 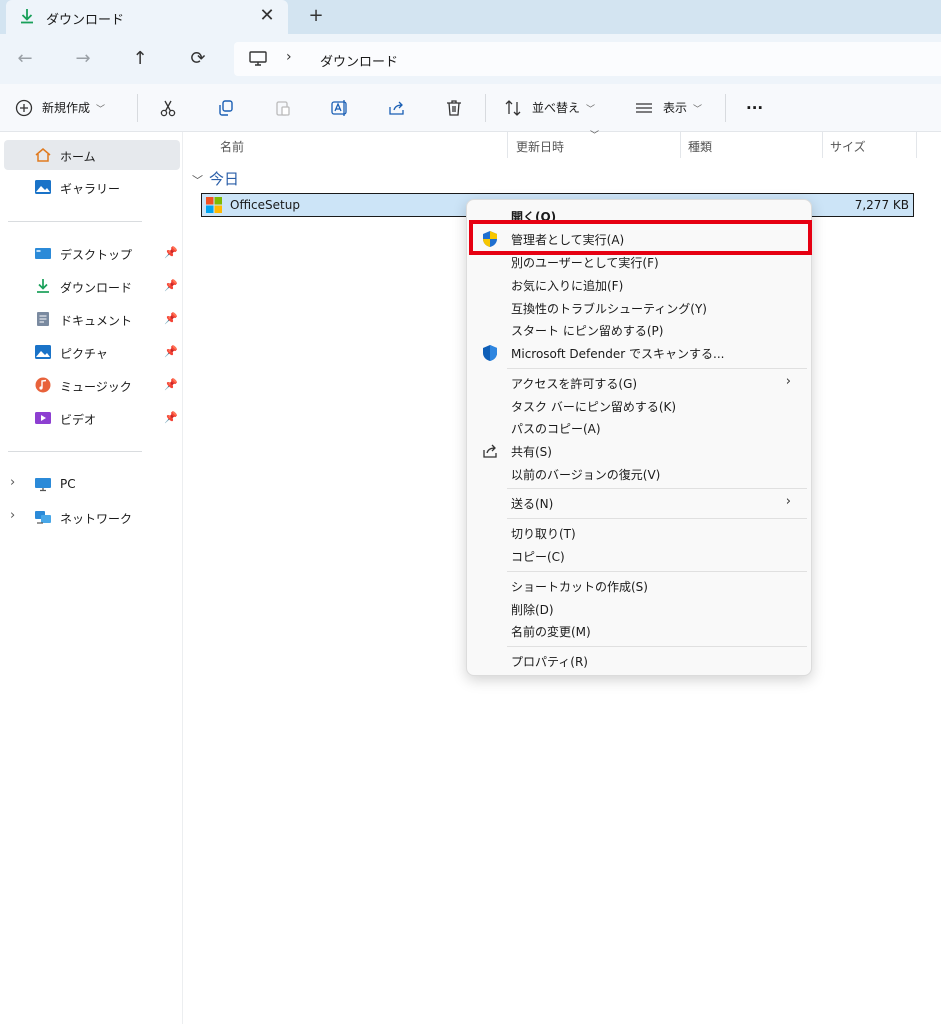 What do you see at coordinates (168, 108) in the screenshot?
I see `cut-icon` at bounding box center [168, 108].